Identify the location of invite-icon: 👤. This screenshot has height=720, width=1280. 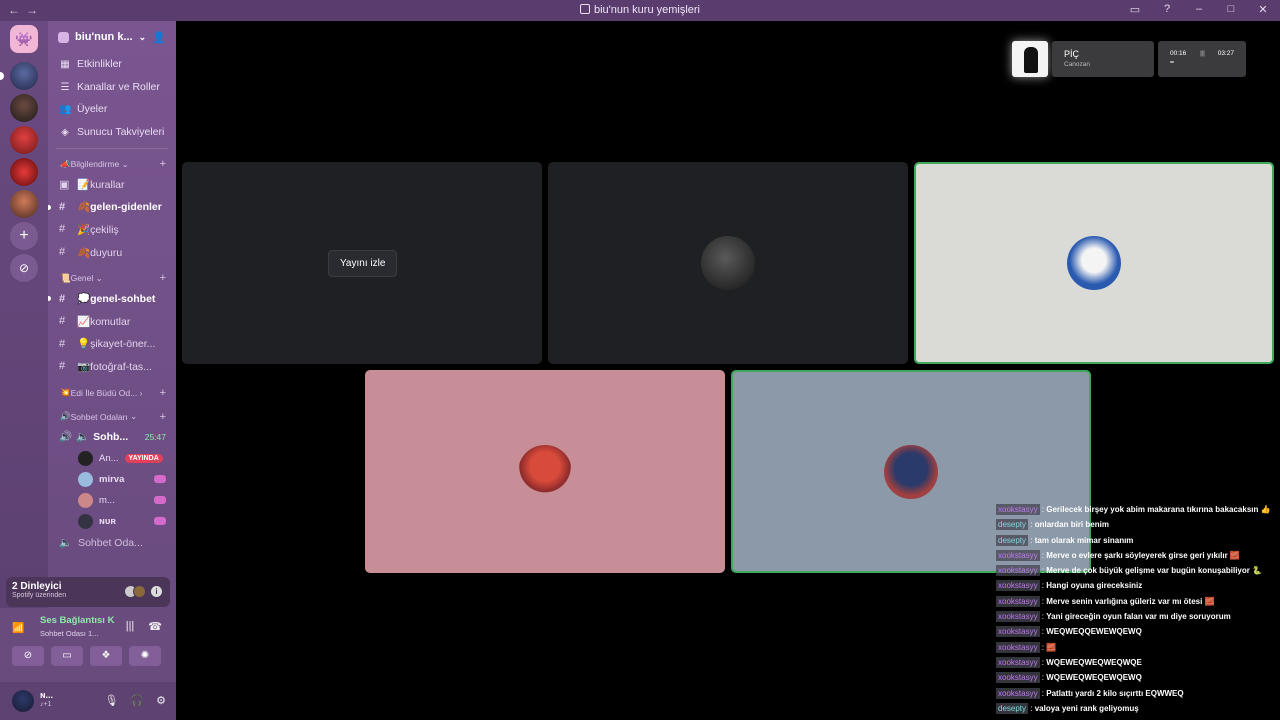
(159, 37).